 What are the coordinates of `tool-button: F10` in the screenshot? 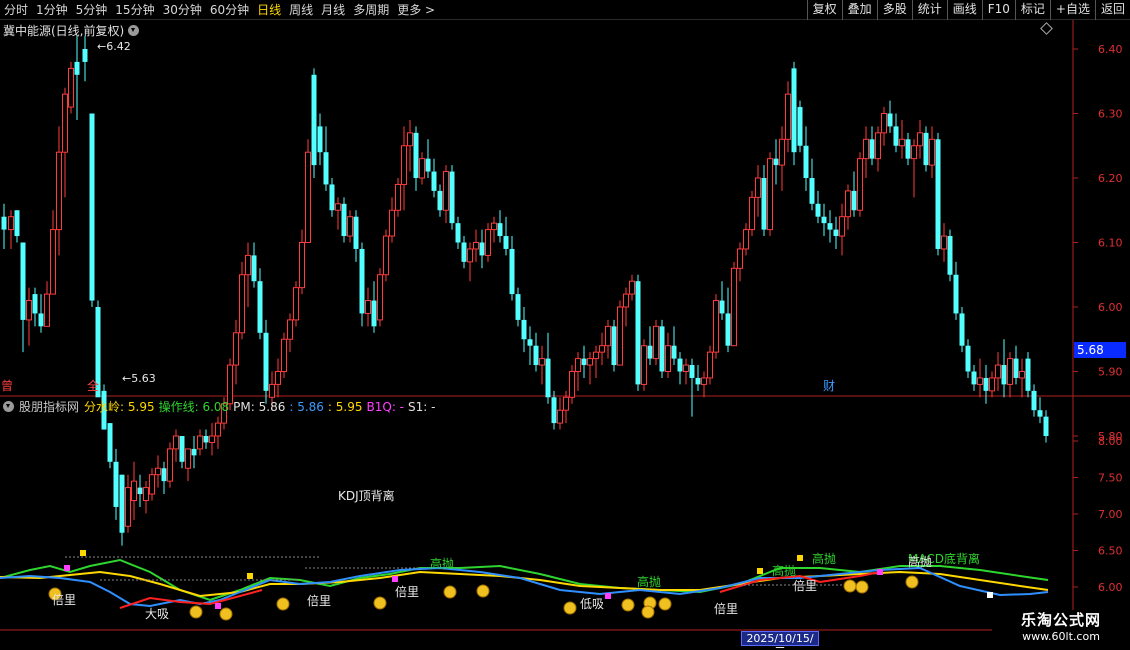 It's located at (998, 10).